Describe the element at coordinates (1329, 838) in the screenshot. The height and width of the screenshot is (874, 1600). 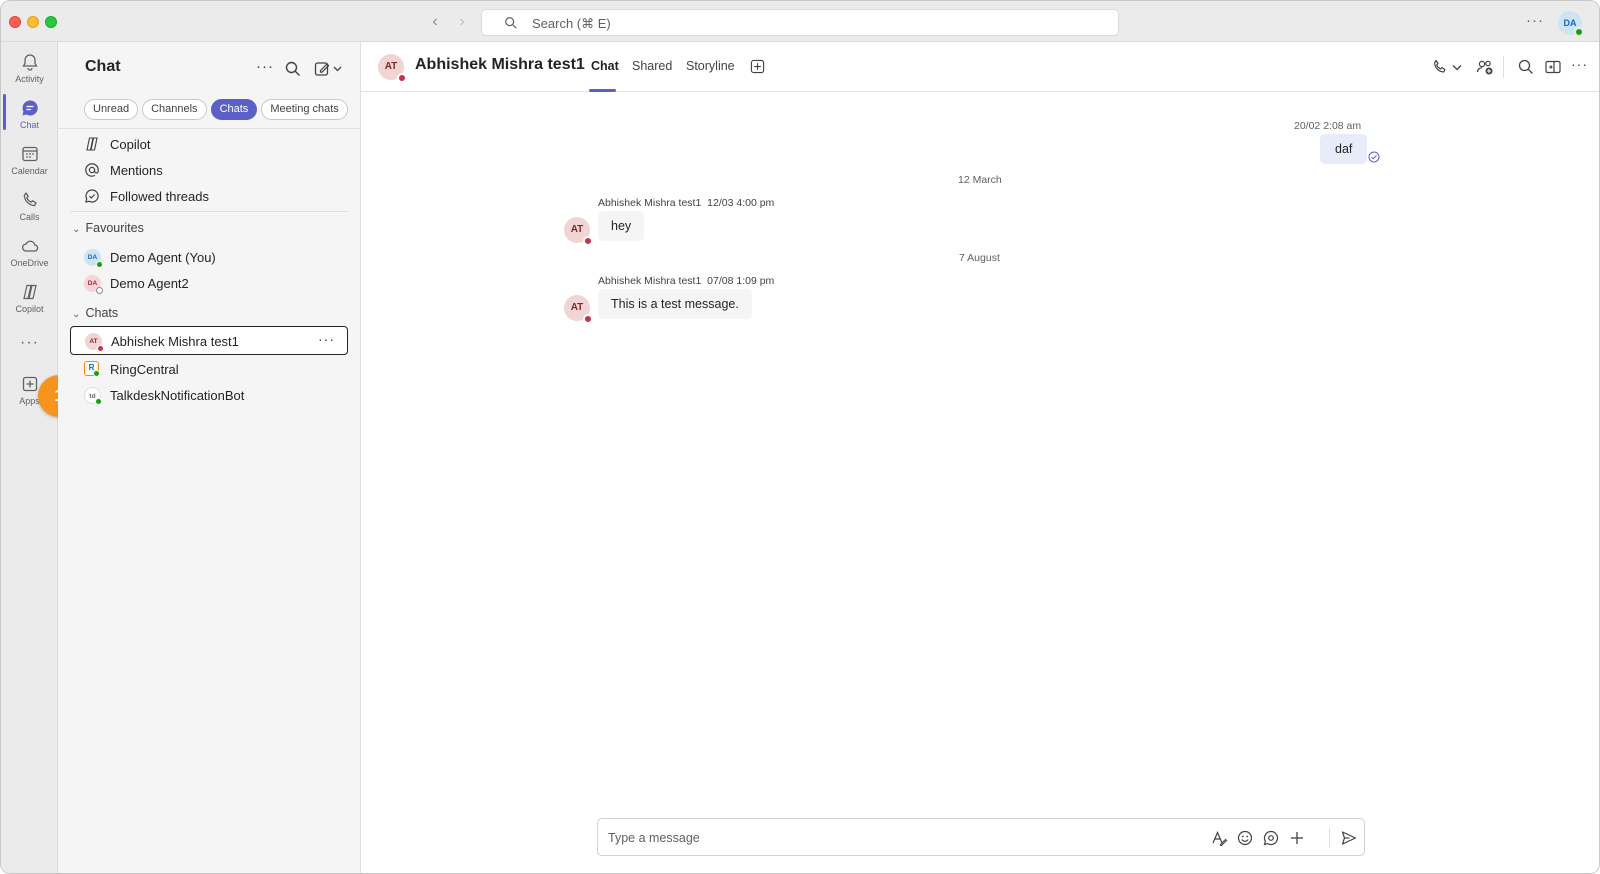
I see `compose-divider` at that location.